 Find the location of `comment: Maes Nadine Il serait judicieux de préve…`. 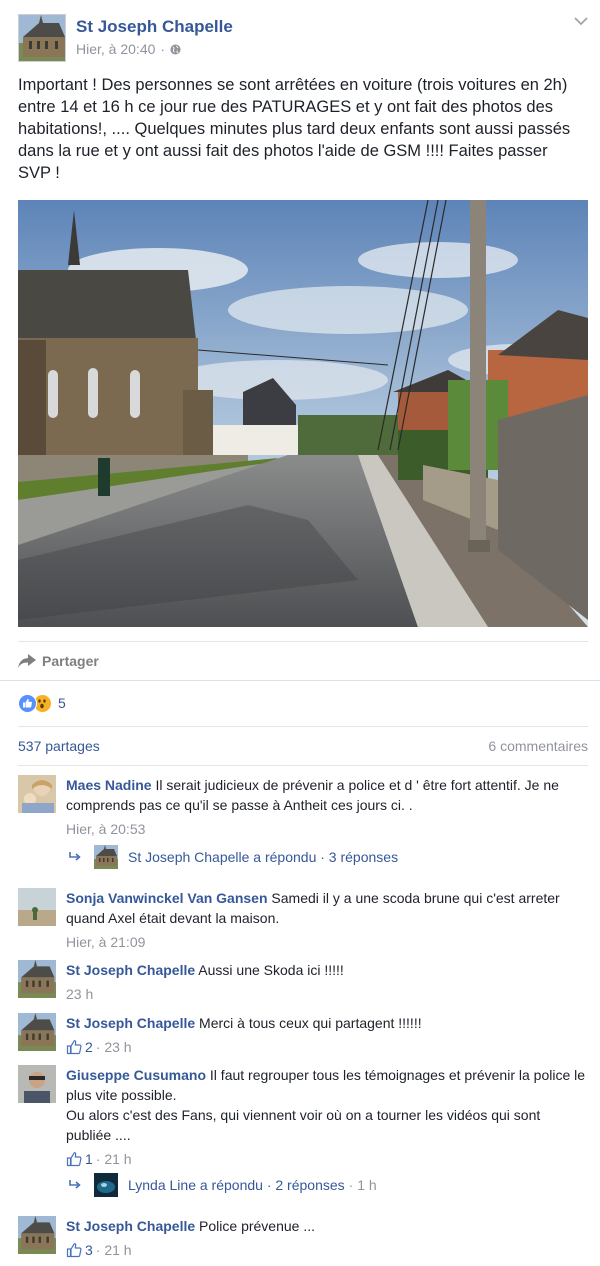

comment: Maes Nadine Il serait judicieux de préve… is located at coordinates (303, 810).